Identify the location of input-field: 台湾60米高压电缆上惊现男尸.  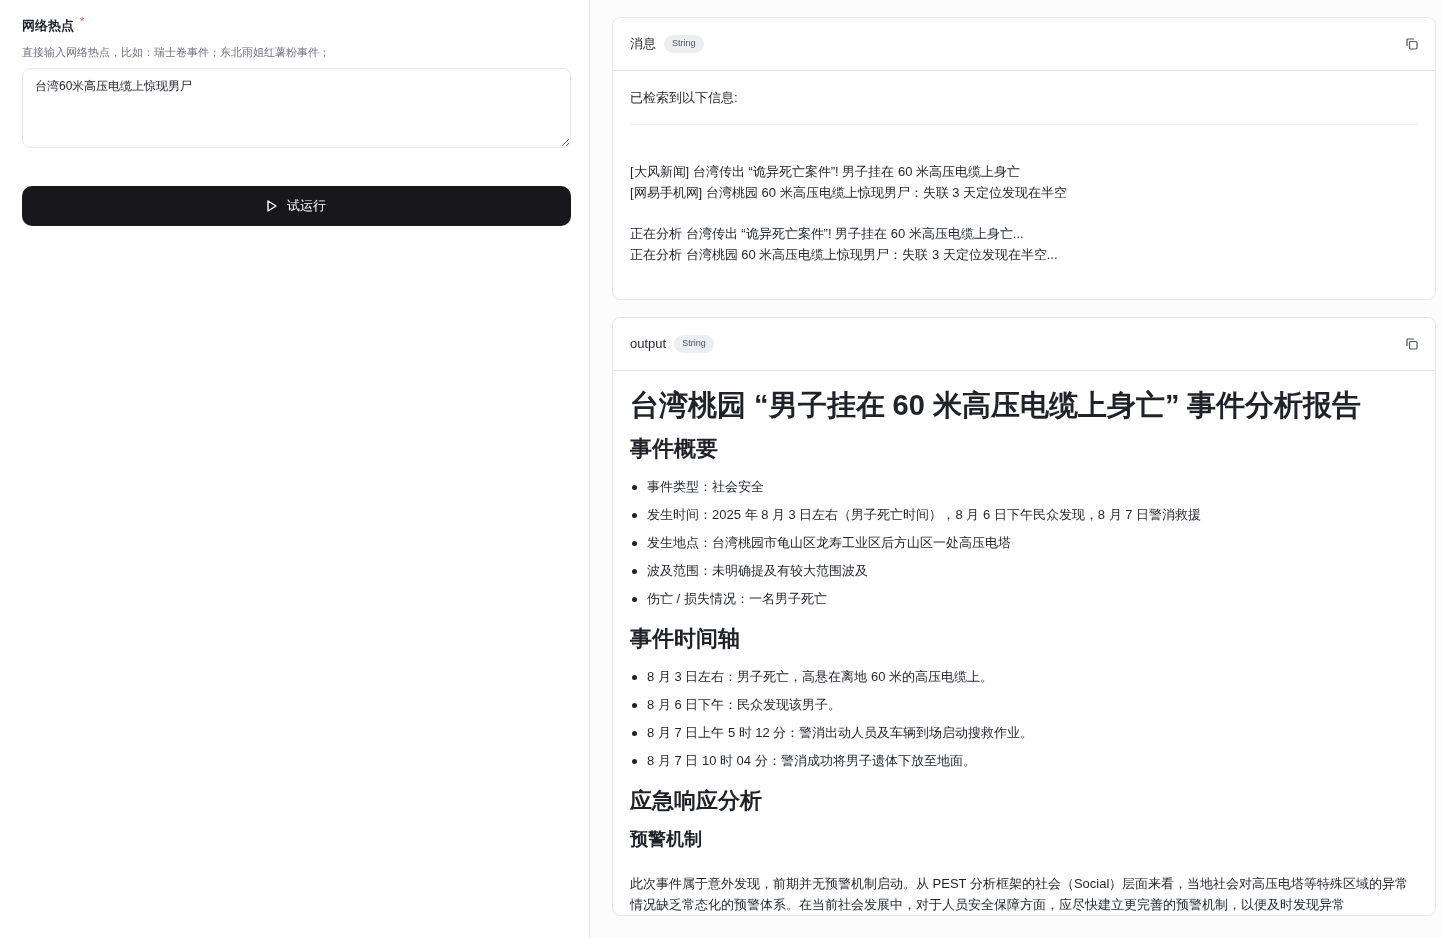
(296, 108).